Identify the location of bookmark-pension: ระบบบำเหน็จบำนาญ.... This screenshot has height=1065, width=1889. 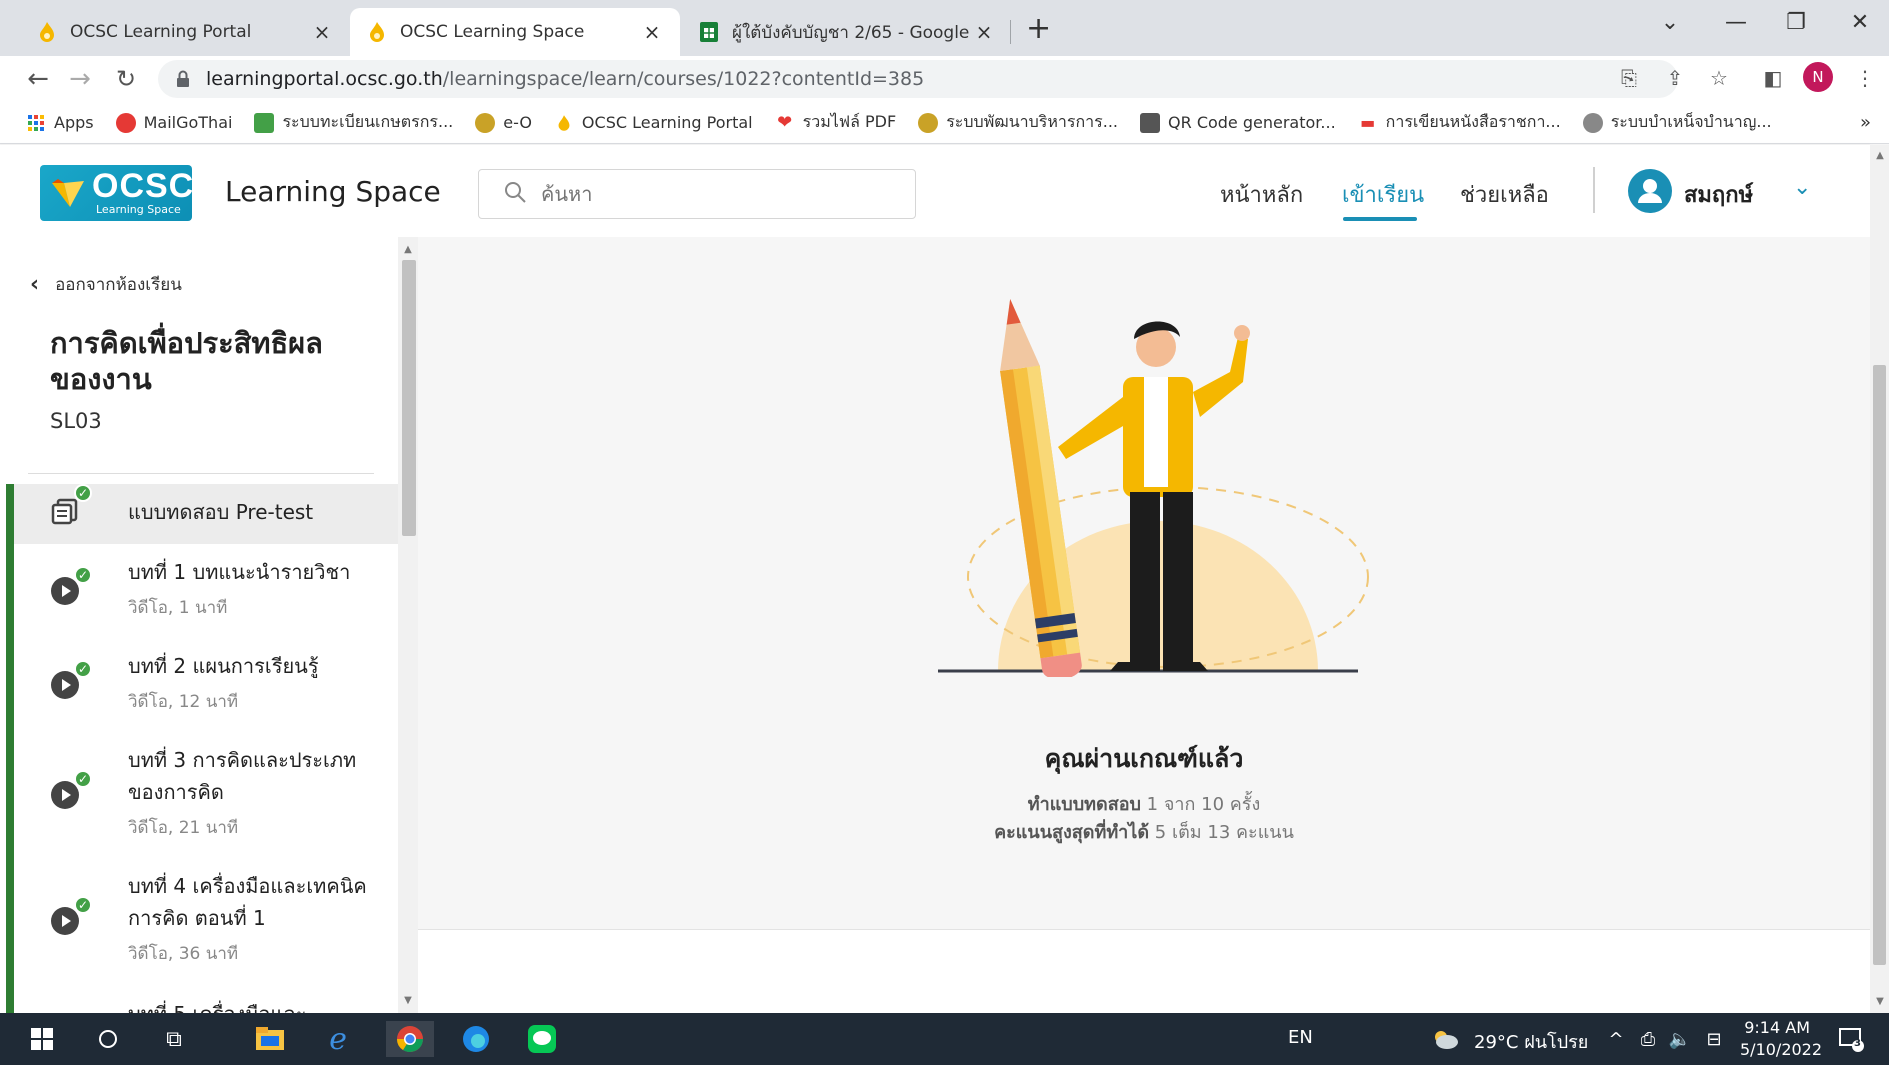
(1677, 122).